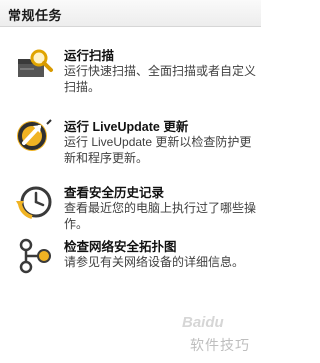 The image size is (320, 363). What do you see at coordinates (160, 79) in the screenshot?
I see `task-description: 运行快速扫描、全面扫描或者自定义扫描。` at bounding box center [160, 79].